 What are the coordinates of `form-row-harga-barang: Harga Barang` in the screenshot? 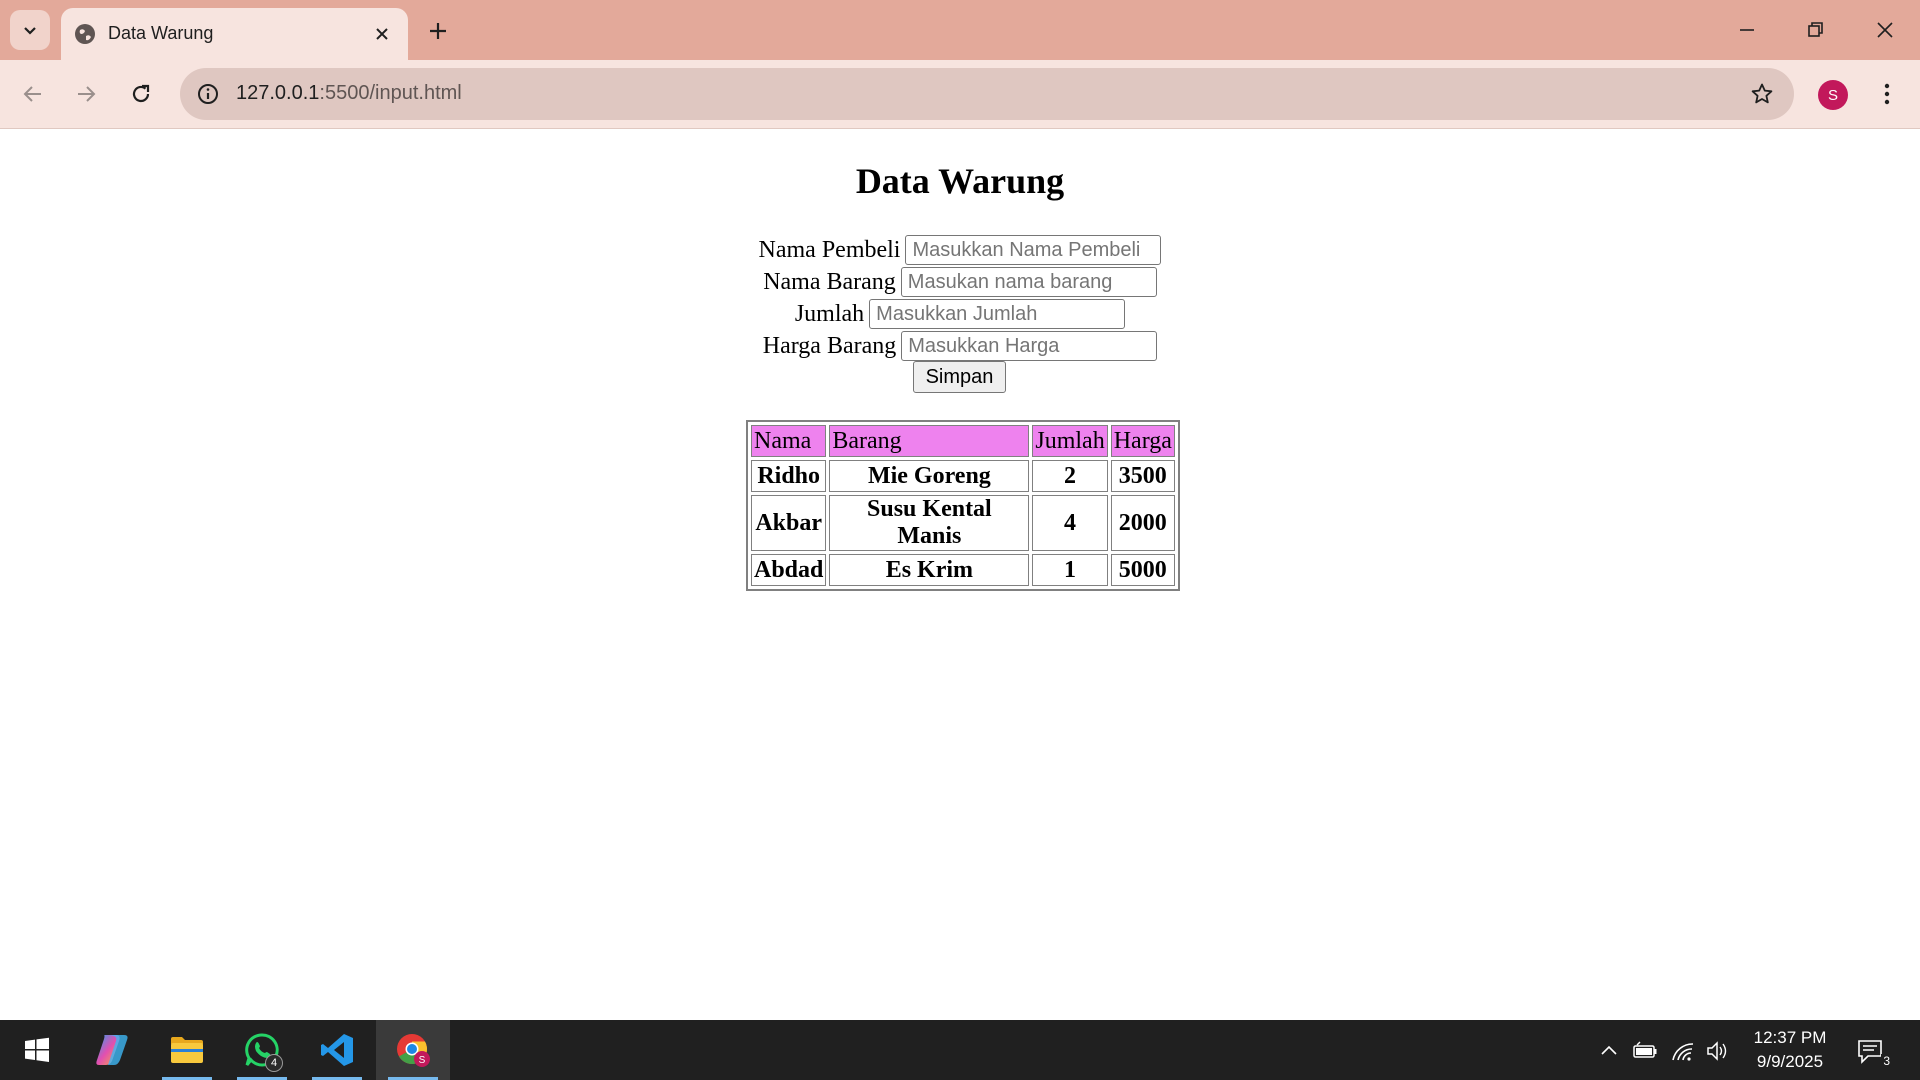 It's located at (960, 346).